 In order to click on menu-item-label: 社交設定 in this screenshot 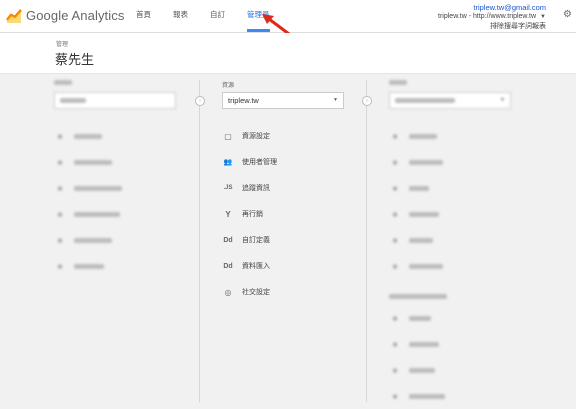, I will do `click(256, 292)`.